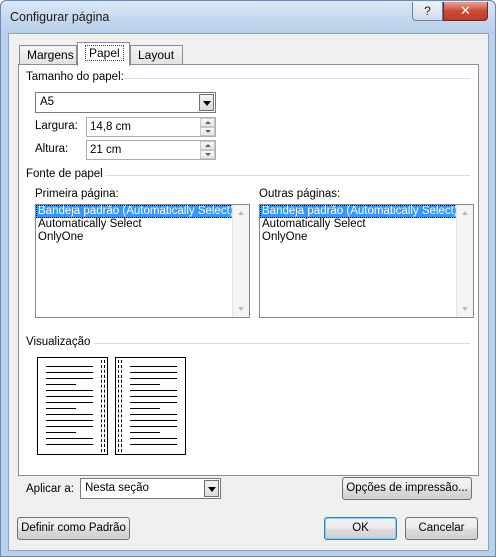 Image resolution: width=496 pixels, height=557 pixels. Describe the element at coordinates (287, 175) in the screenshot. I see `paper-source-separator` at that location.